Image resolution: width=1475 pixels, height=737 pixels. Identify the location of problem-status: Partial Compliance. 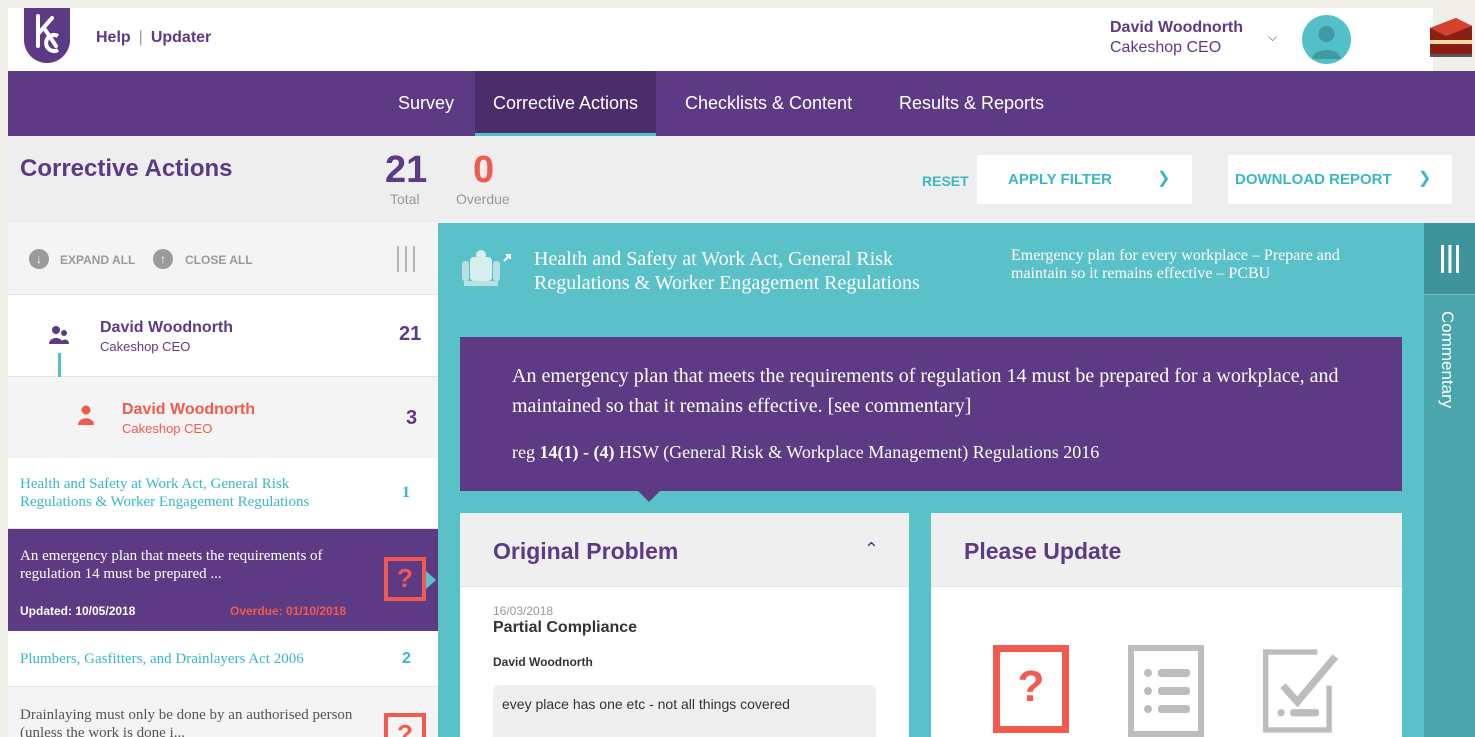
(565, 627).